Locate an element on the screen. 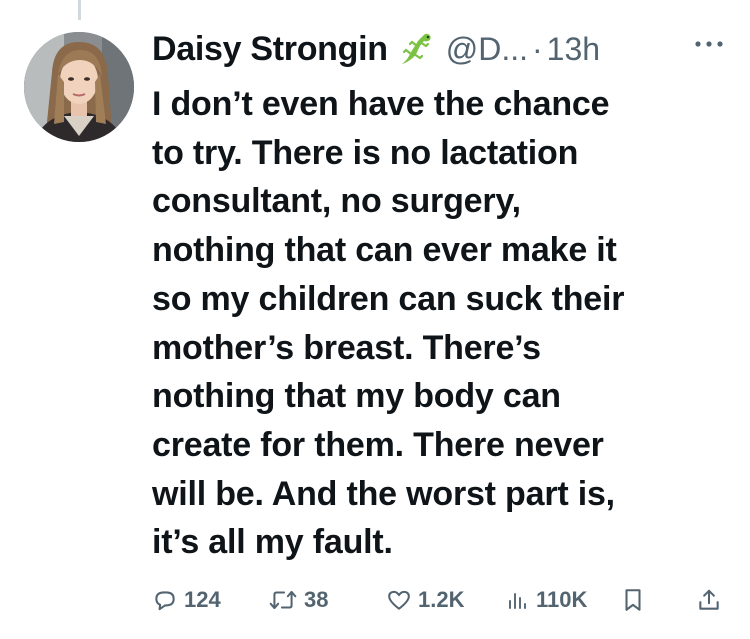  like-count: 1.2K is located at coordinates (441, 599).